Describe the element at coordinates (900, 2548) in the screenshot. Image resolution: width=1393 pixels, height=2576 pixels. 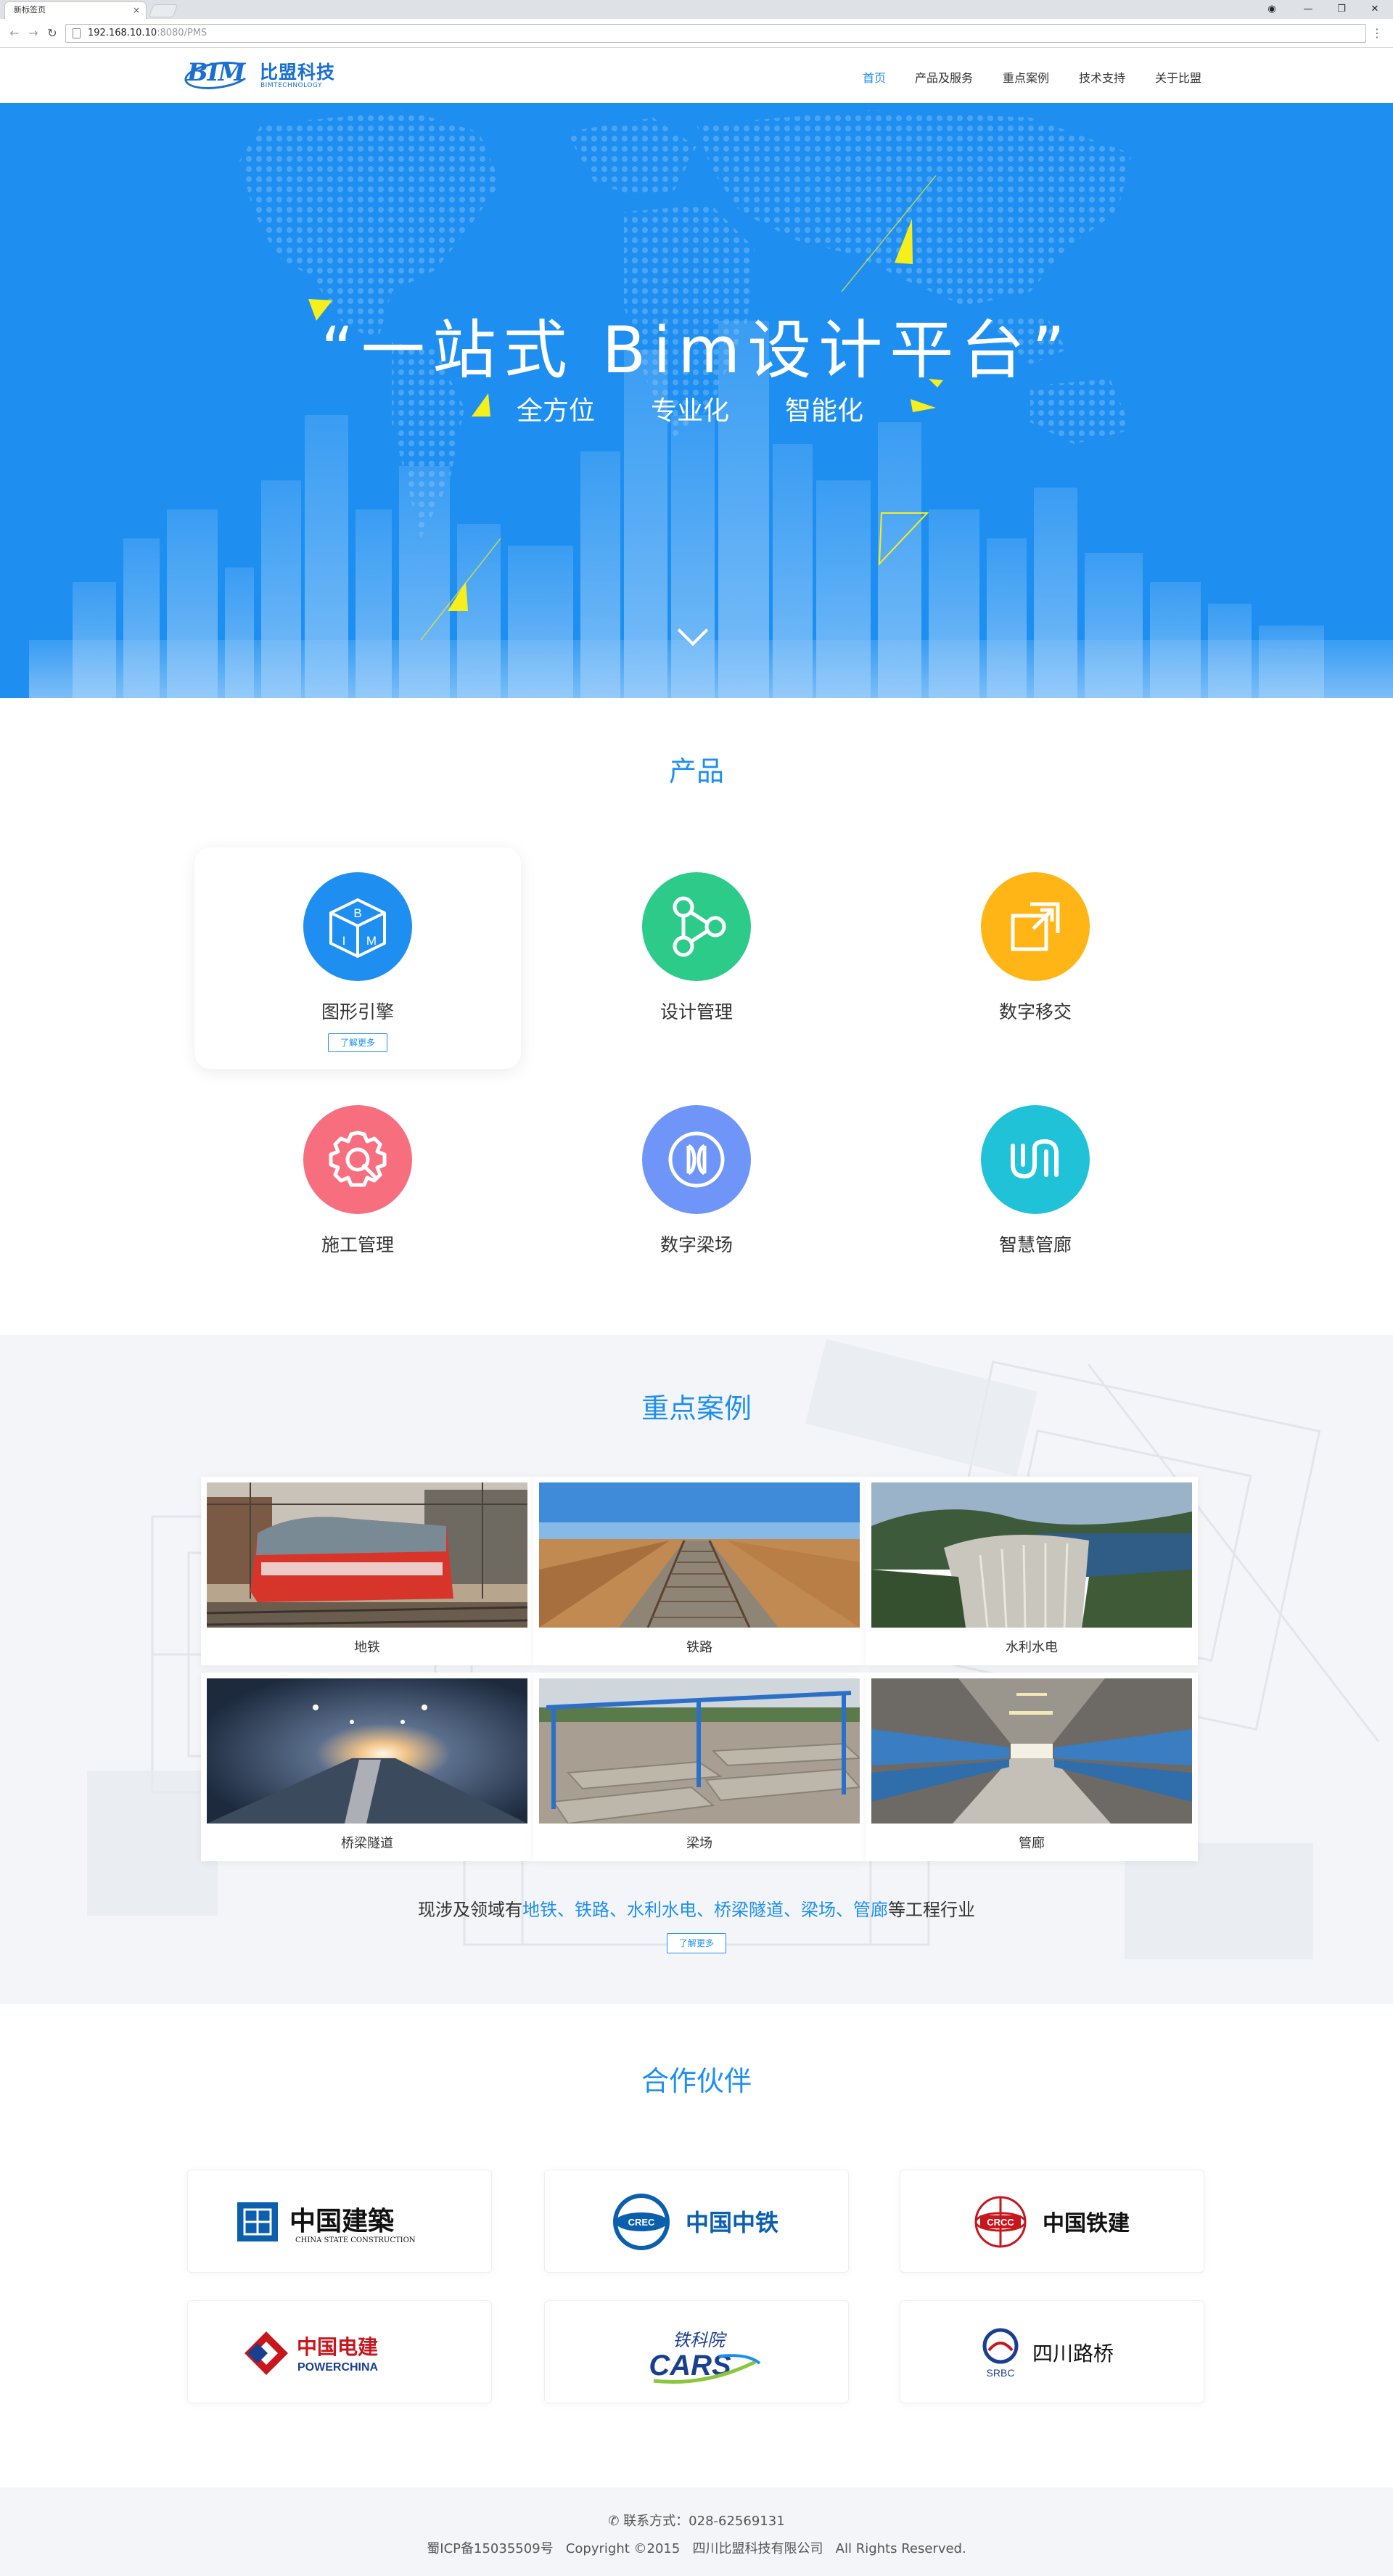
I see `rights-text: All Rights Reserved.` at that location.